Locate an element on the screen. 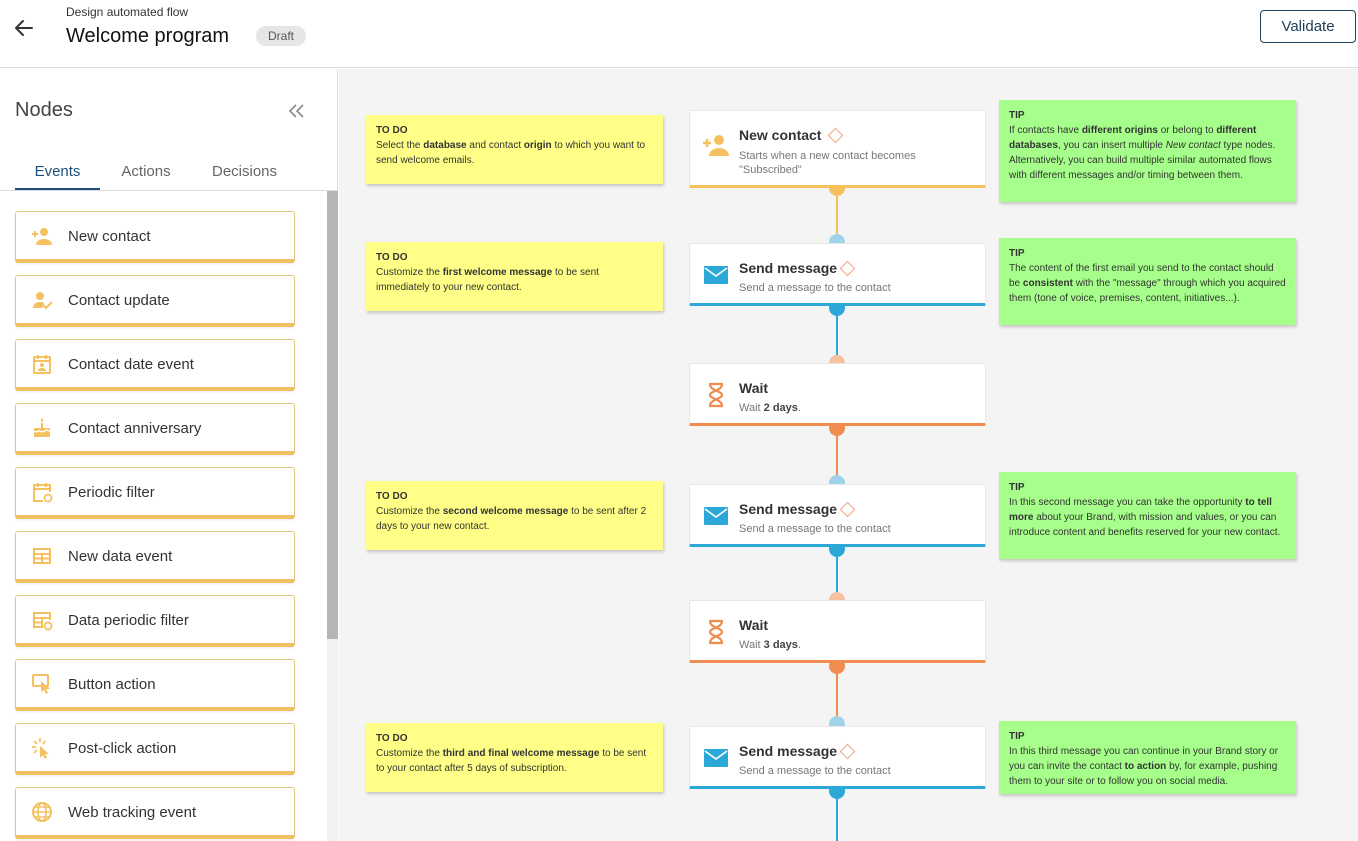  tab-decisions: Decisions is located at coordinates (244, 172).